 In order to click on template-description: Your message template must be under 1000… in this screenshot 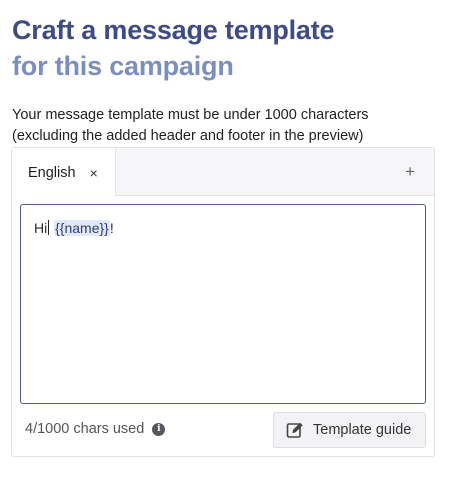, I will do `click(190, 125)`.